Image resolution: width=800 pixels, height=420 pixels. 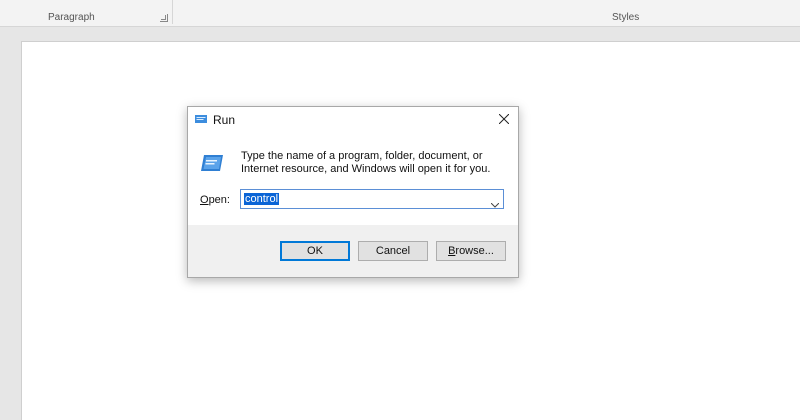 I want to click on dialog-launcher-icon, so click(x=164, y=18).